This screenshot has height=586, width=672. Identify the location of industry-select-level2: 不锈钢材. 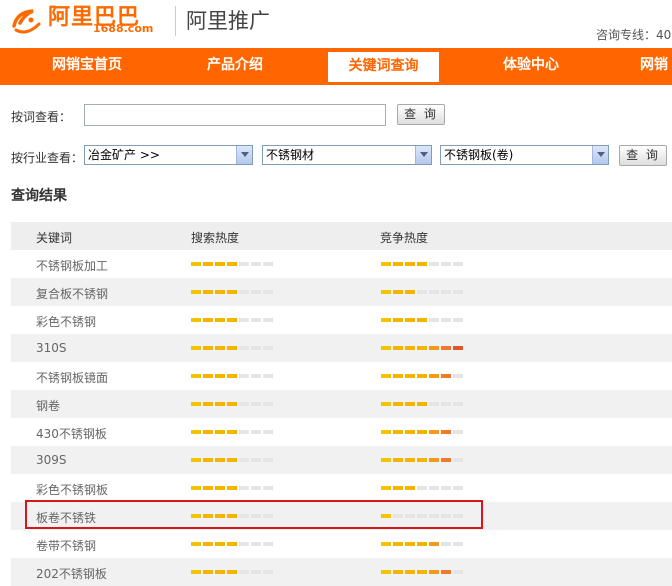
(347, 155).